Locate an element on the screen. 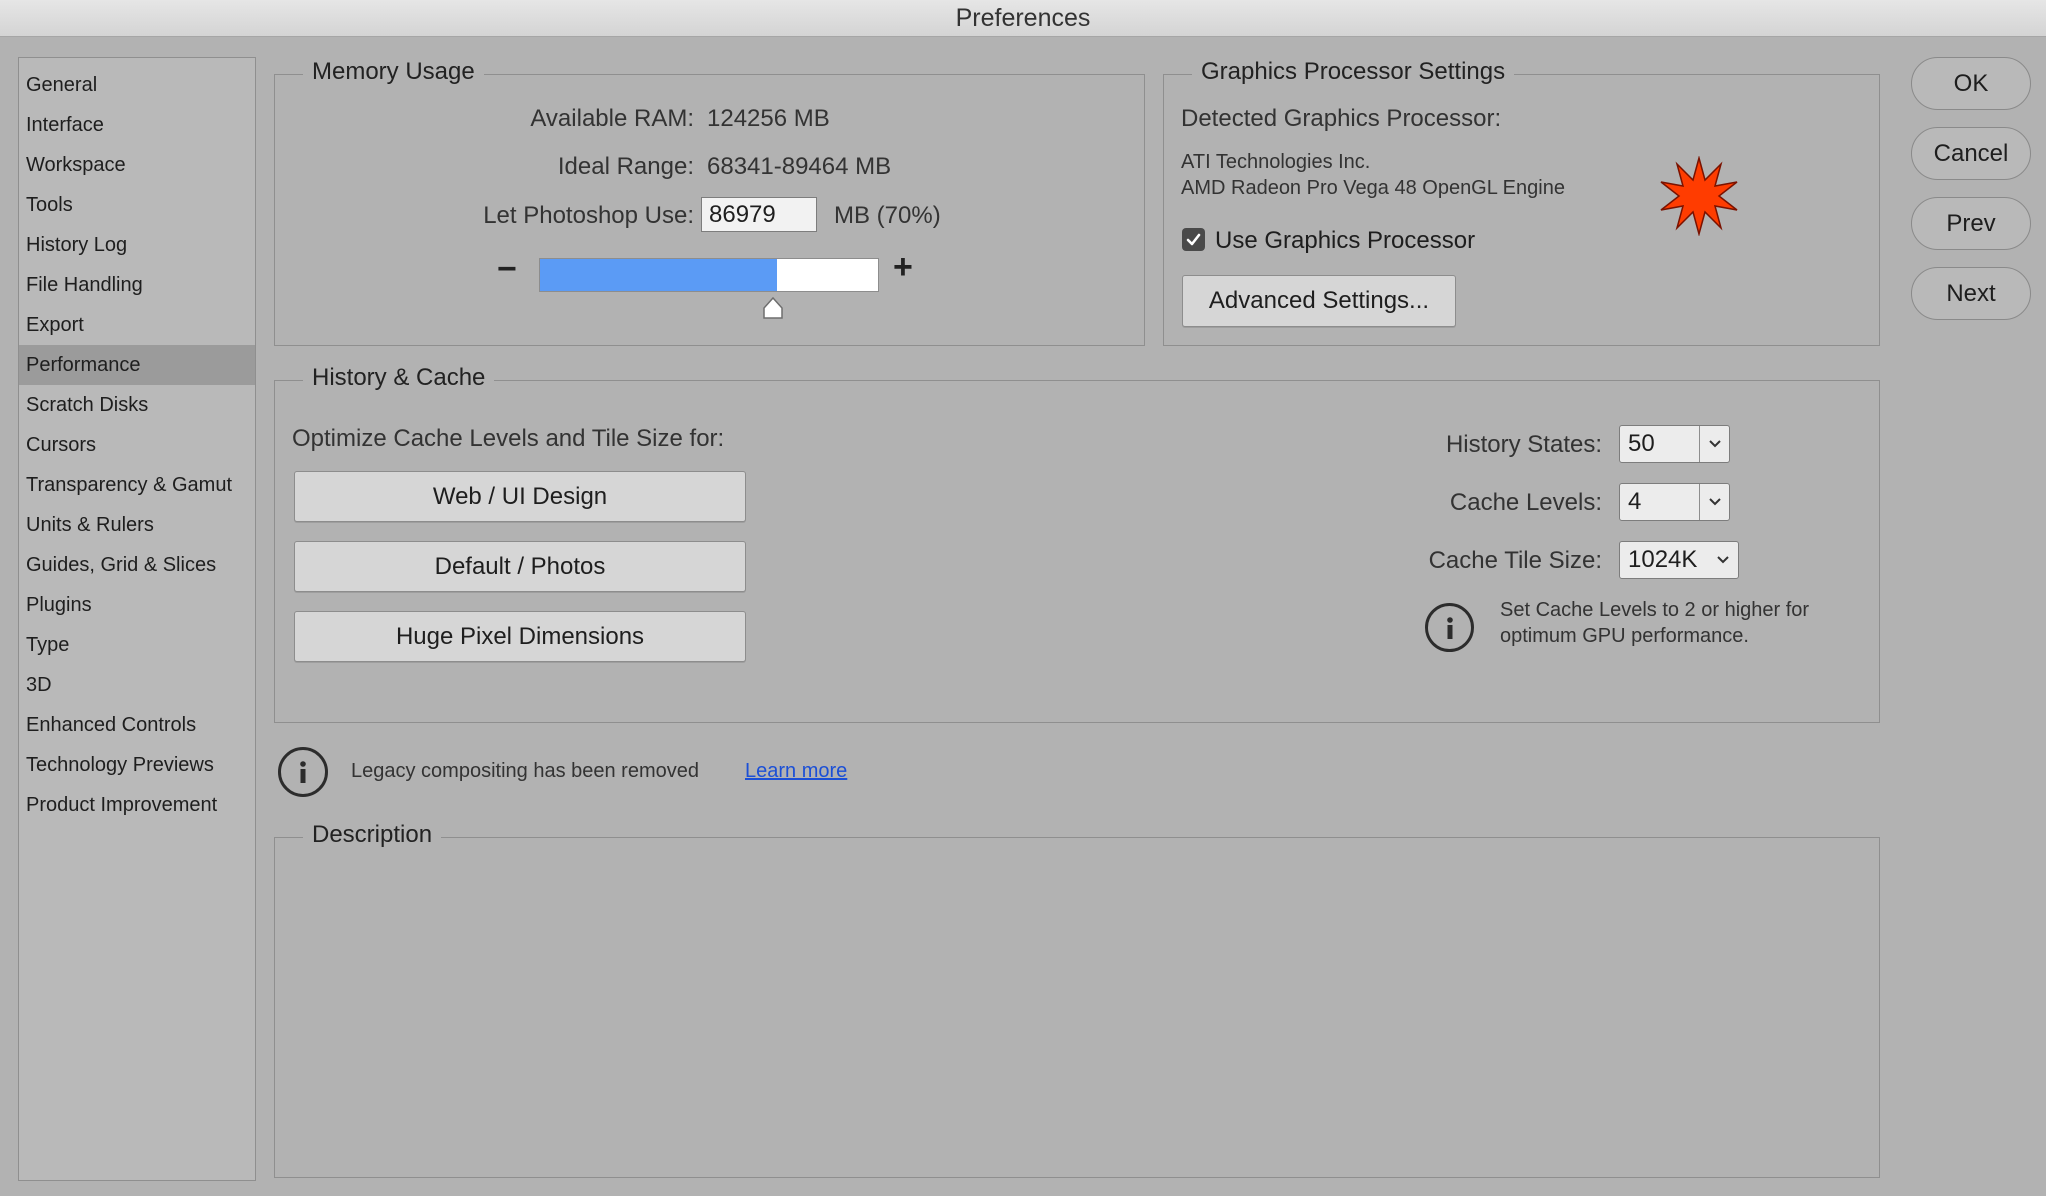  cancel-button: Cancel is located at coordinates (1971, 153).